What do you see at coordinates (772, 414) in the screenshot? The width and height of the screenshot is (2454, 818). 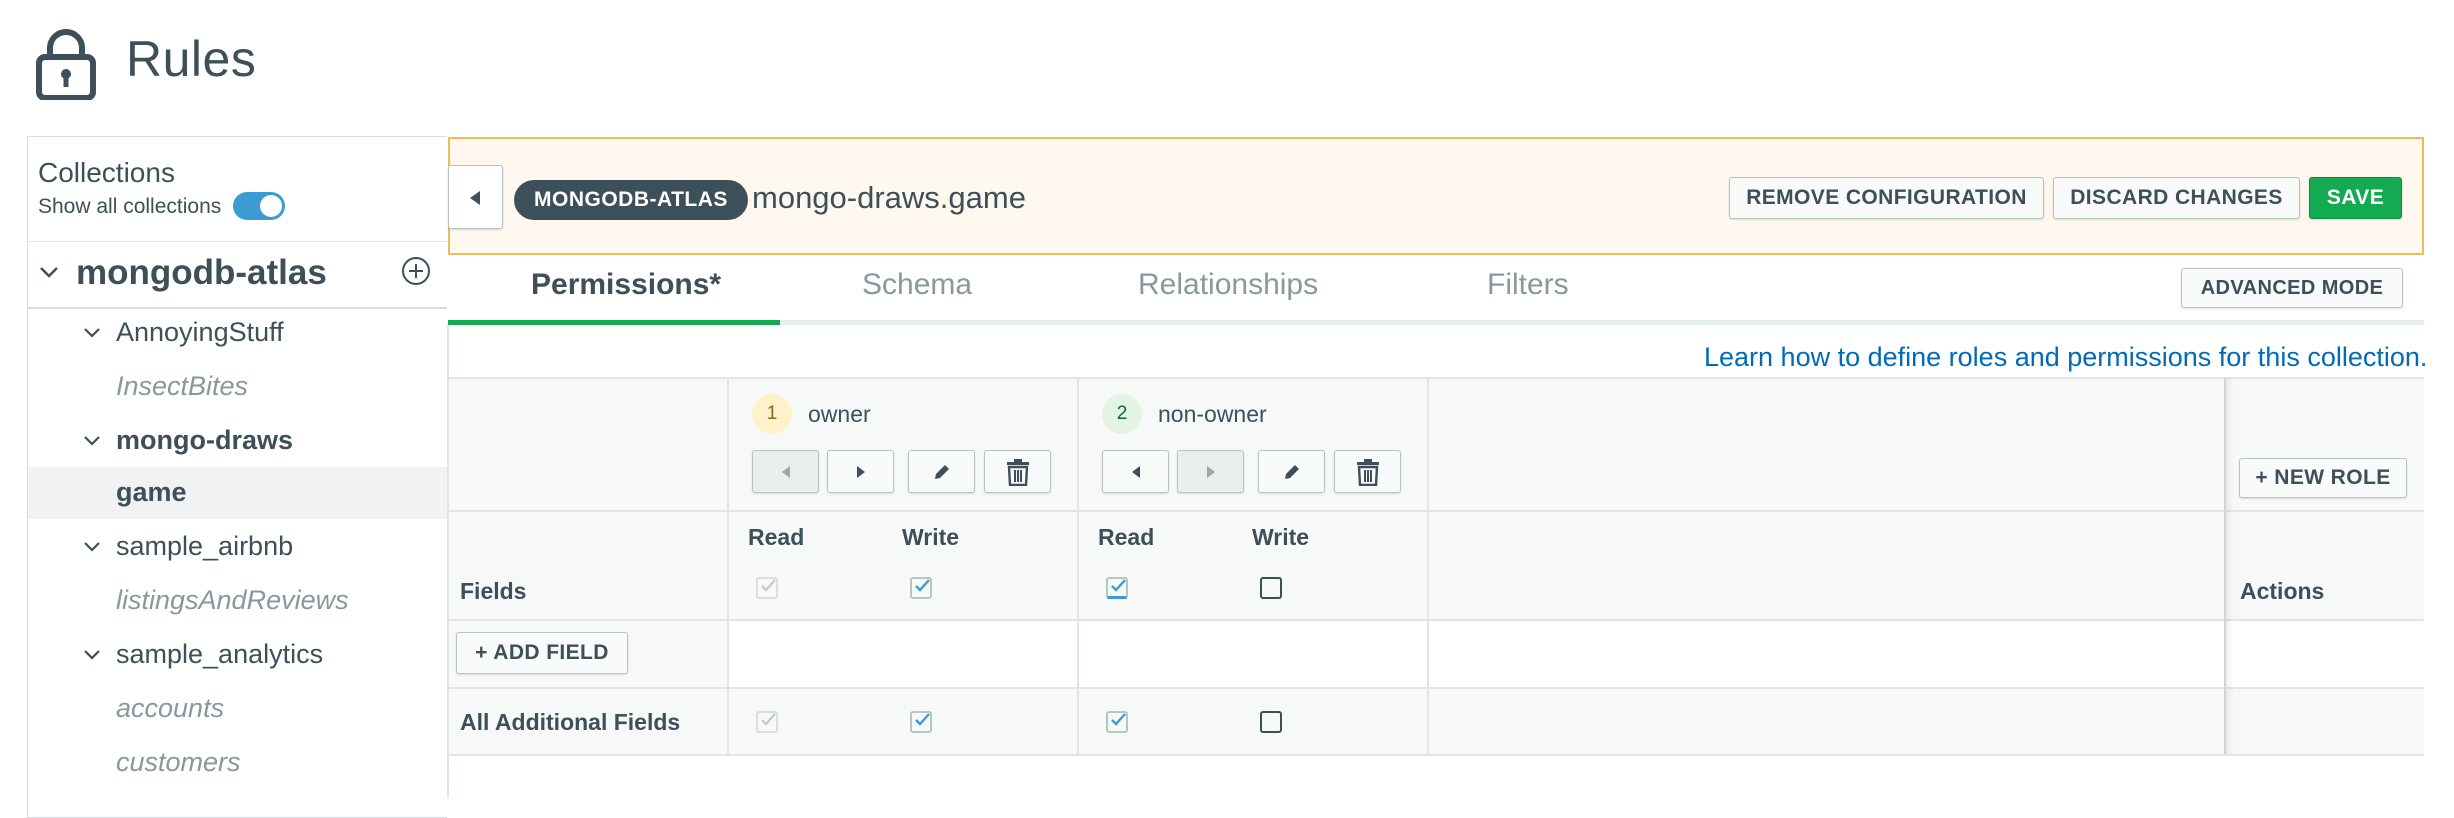 I see `role-order-badge: 1` at bounding box center [772, 414].